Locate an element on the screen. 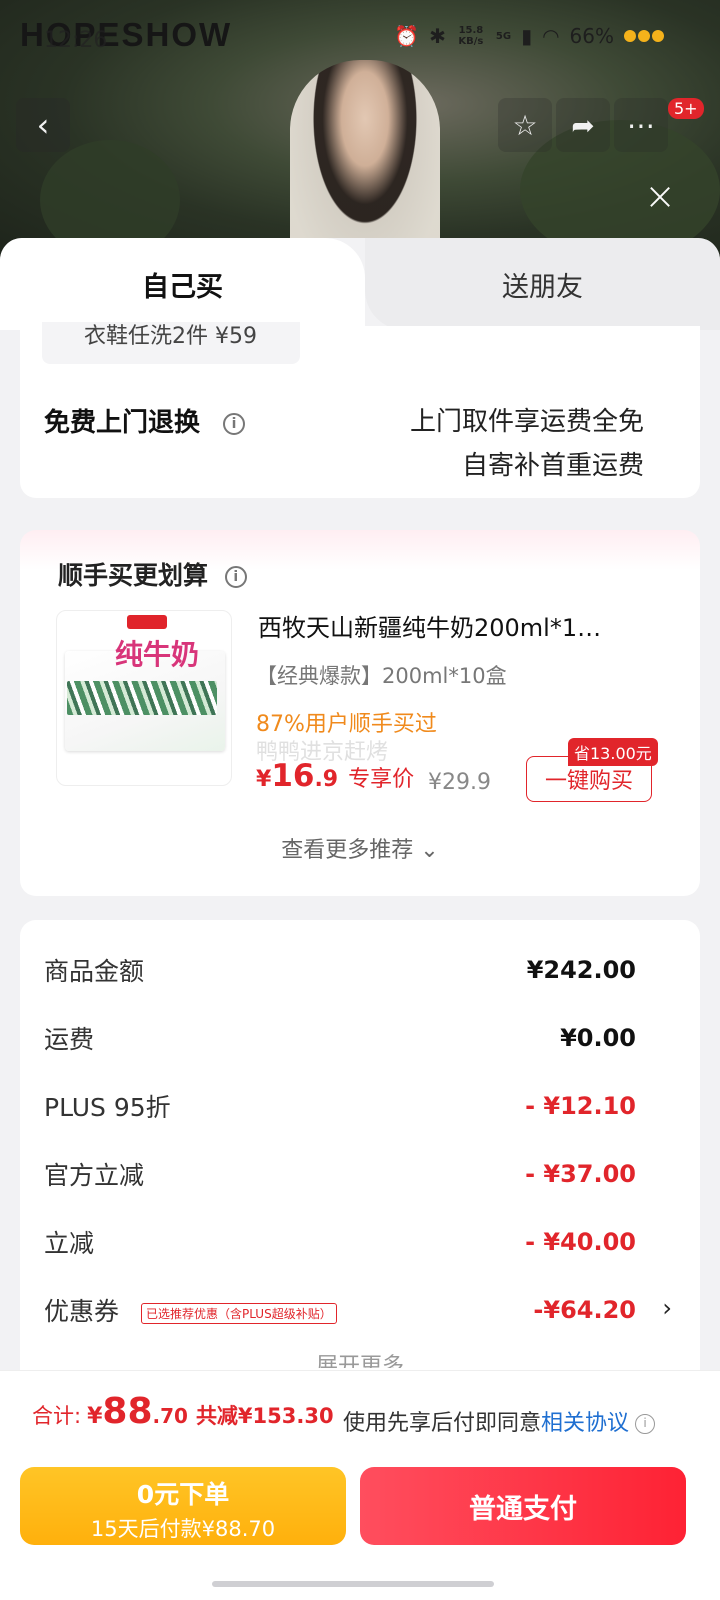 The width and height of the screenshot is (720, 1600). total-symbol: ¥ is located at coordinates (95, 1416).